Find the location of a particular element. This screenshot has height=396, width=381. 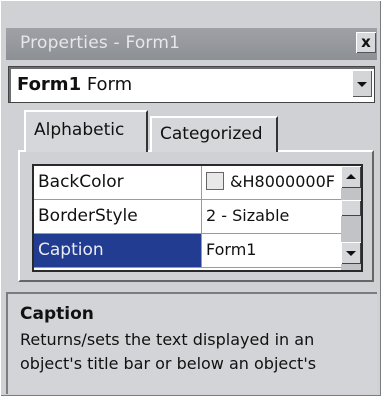

property-row-caption: Caption Form1 is located at coordinates (188, 251).